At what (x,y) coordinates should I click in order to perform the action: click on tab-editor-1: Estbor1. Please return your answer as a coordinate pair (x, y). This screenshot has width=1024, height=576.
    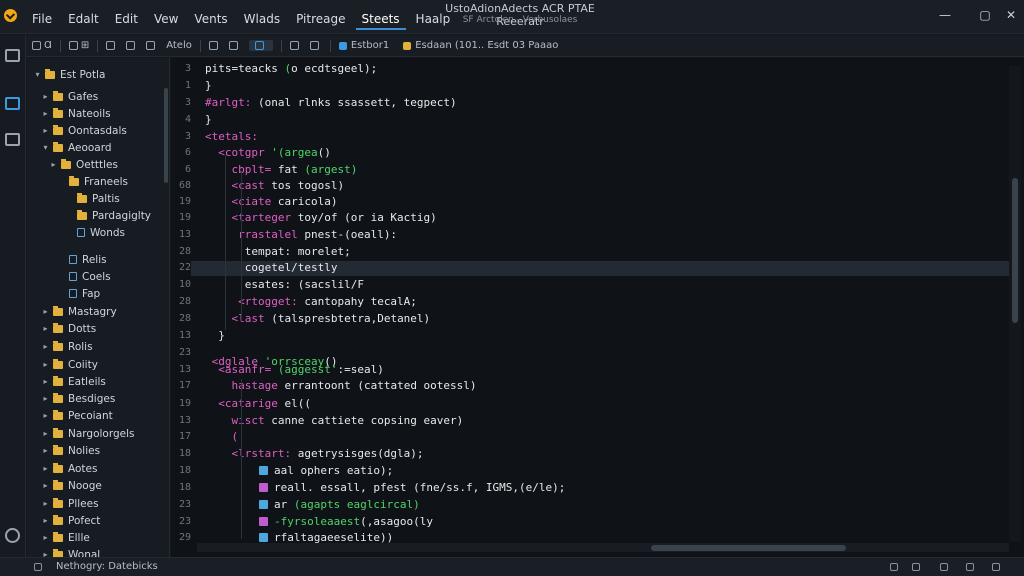
    Looking at the image, I should click on (363, 45).